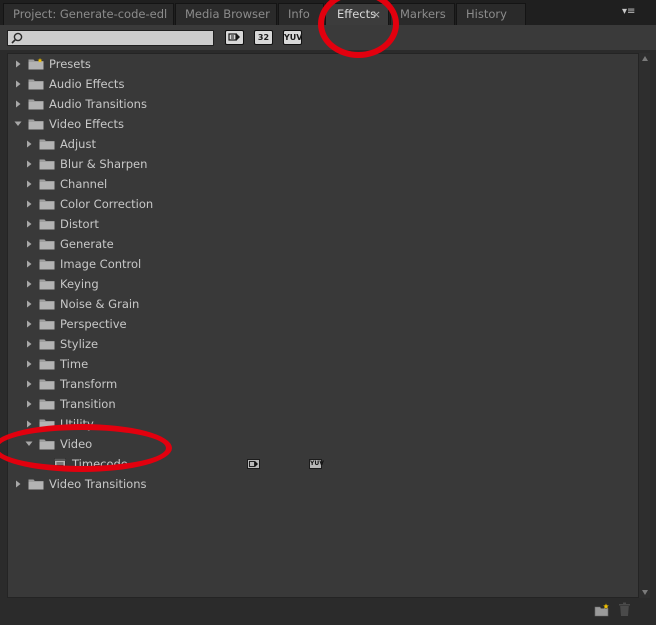  What do you see at coordinates (87, 84) in the screenshot?
I see `tree-item-label: Audio Effects` at bounding box center [87, 84].